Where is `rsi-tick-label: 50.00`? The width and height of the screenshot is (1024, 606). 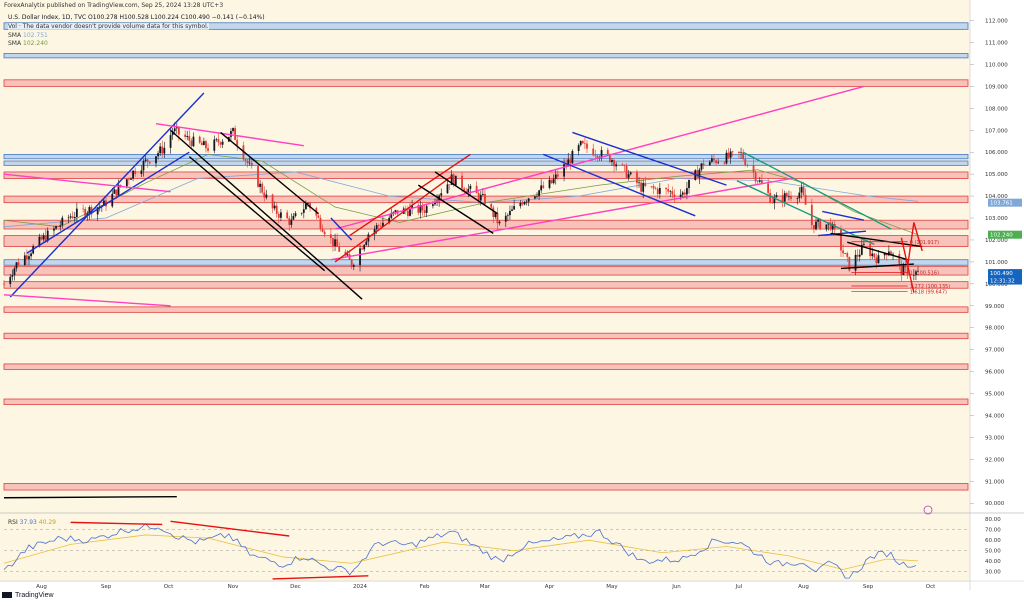 rsi-tick-label: 50.00 is located at coordinates (993, 552).